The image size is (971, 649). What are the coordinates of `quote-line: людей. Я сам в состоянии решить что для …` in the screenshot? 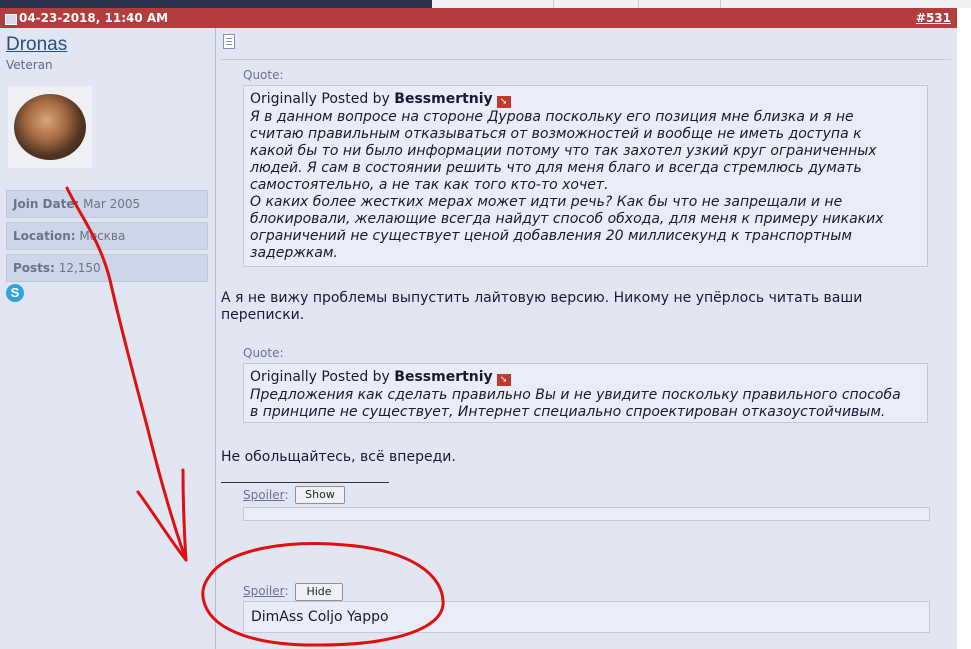 It's located at (556, 168).